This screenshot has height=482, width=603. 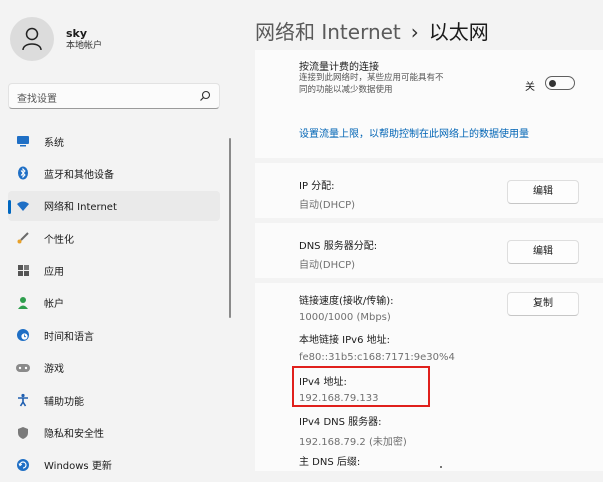 I want to click on sidebar-item-privacy: 隐私和安全性, so click(x=114, y=433).